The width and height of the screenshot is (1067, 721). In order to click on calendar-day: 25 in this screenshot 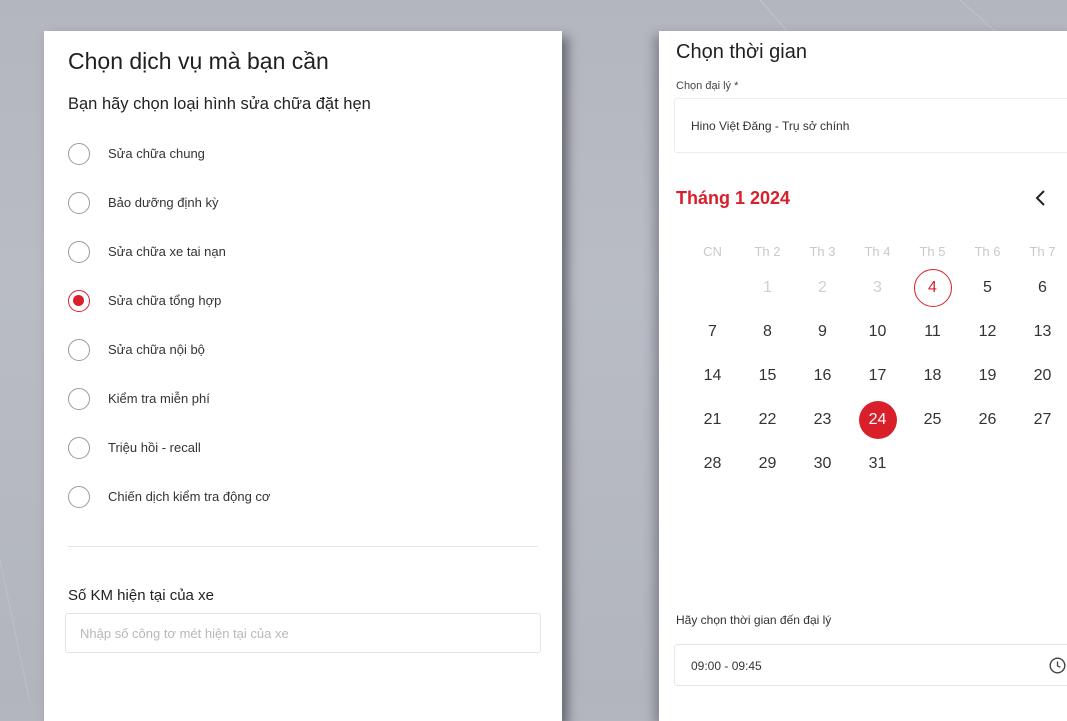, I will do `click(932, 420)`.